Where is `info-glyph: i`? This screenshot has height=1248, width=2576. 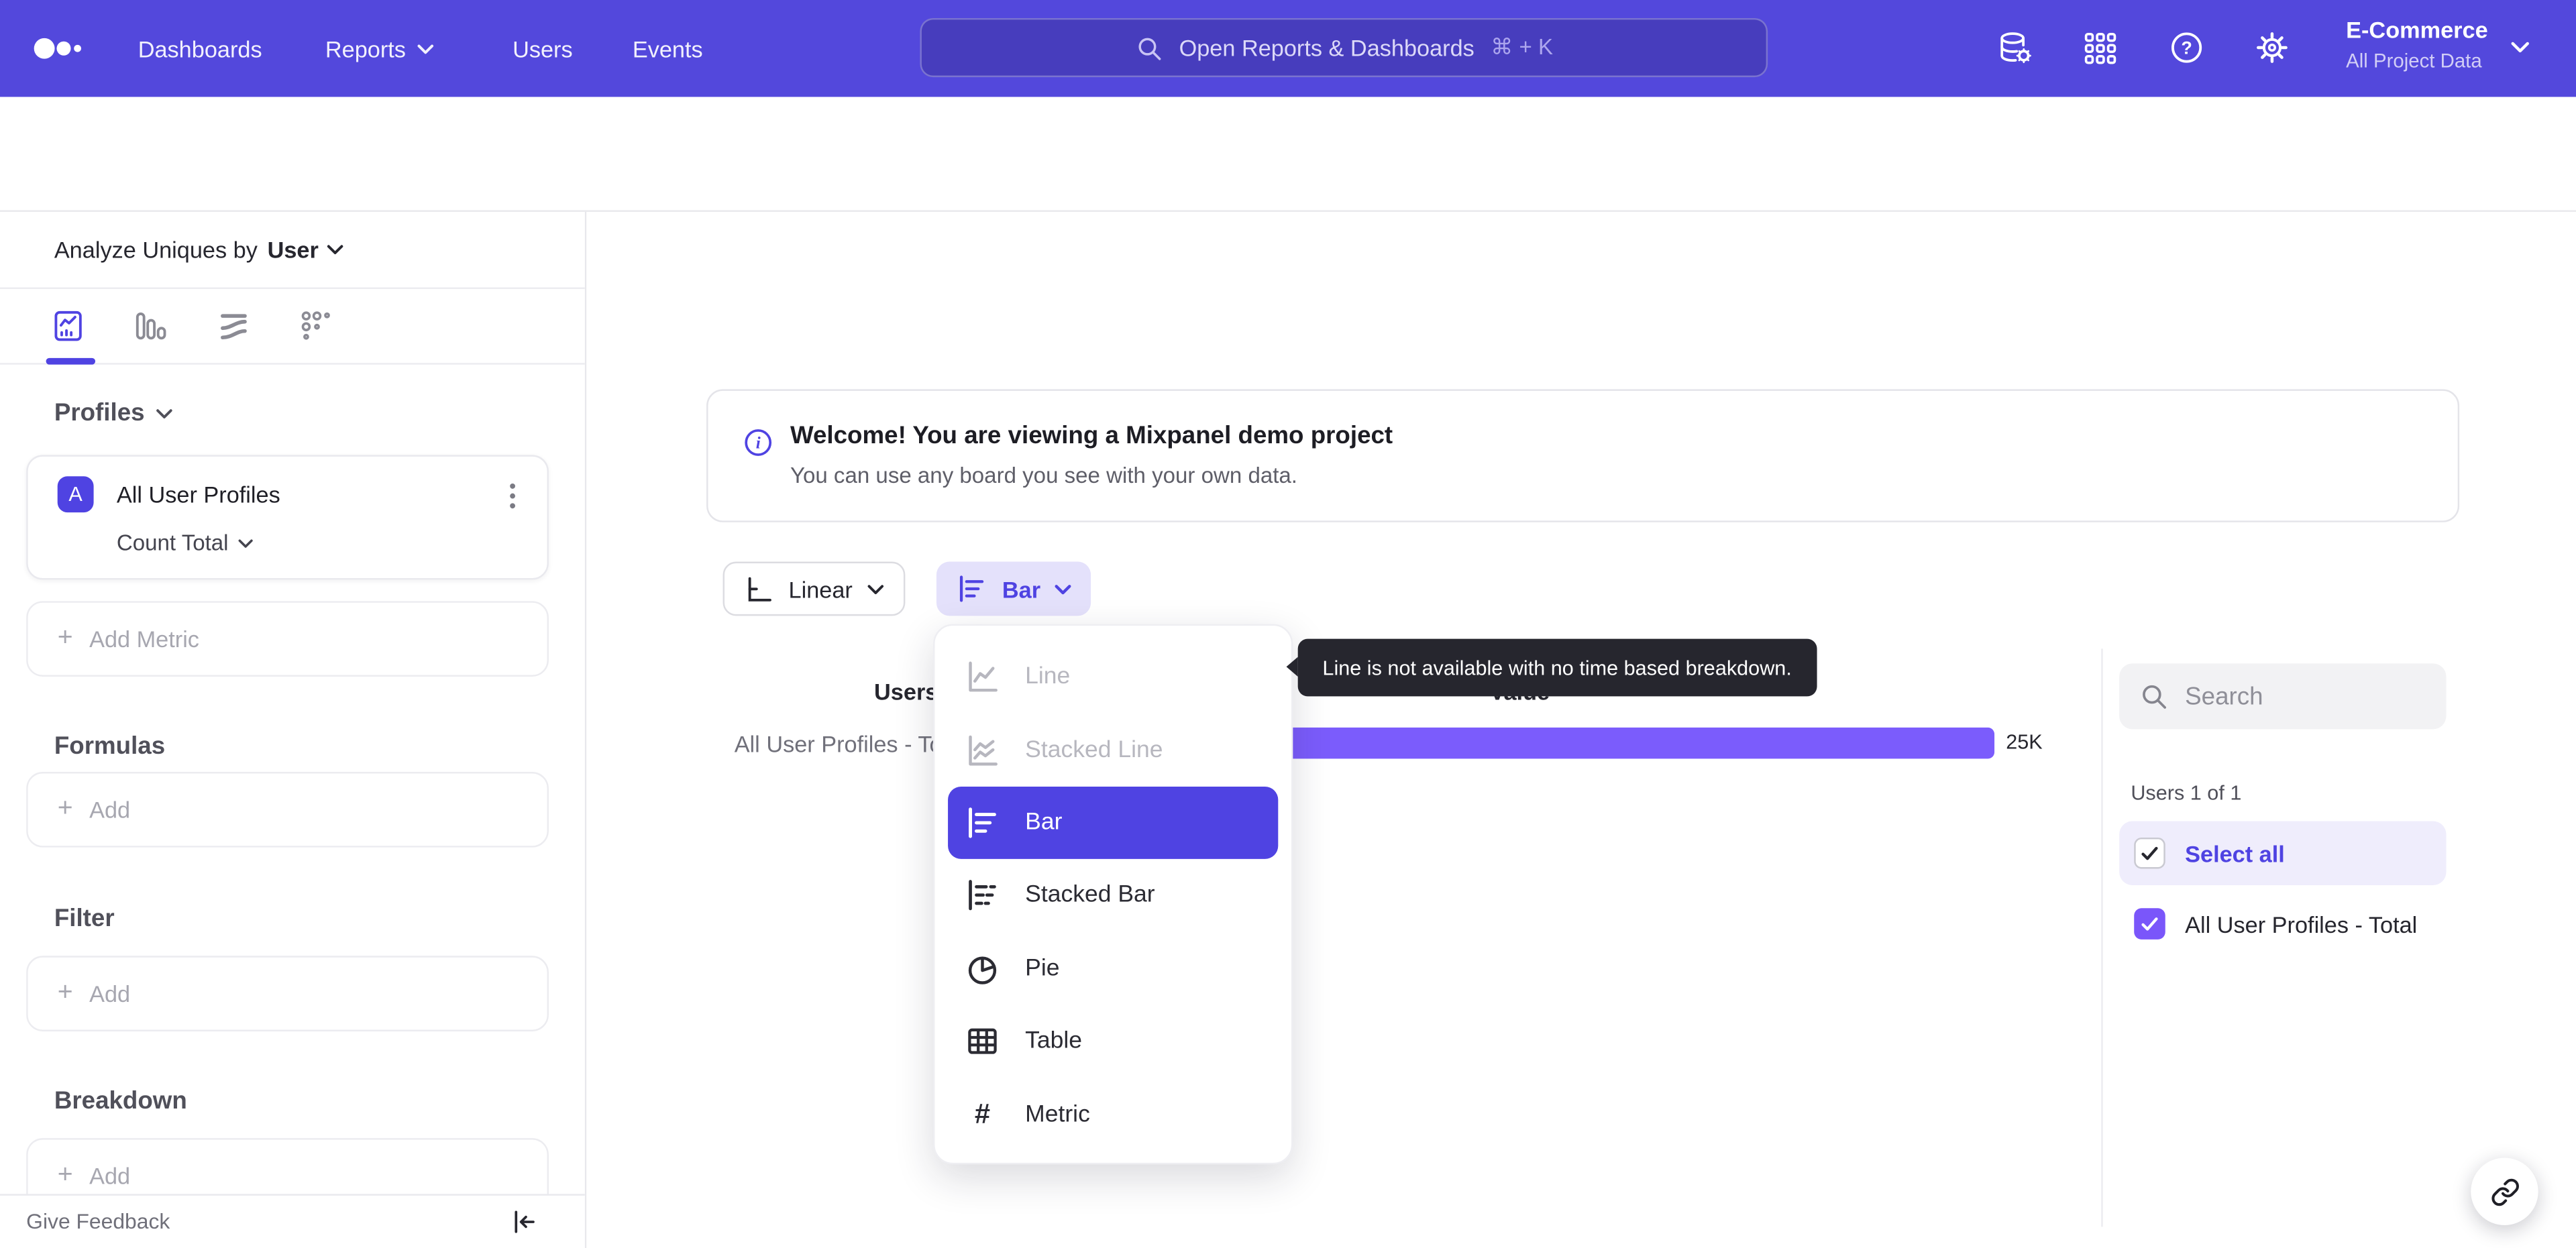
info-glyph: i is located at coordinates (758, 444).